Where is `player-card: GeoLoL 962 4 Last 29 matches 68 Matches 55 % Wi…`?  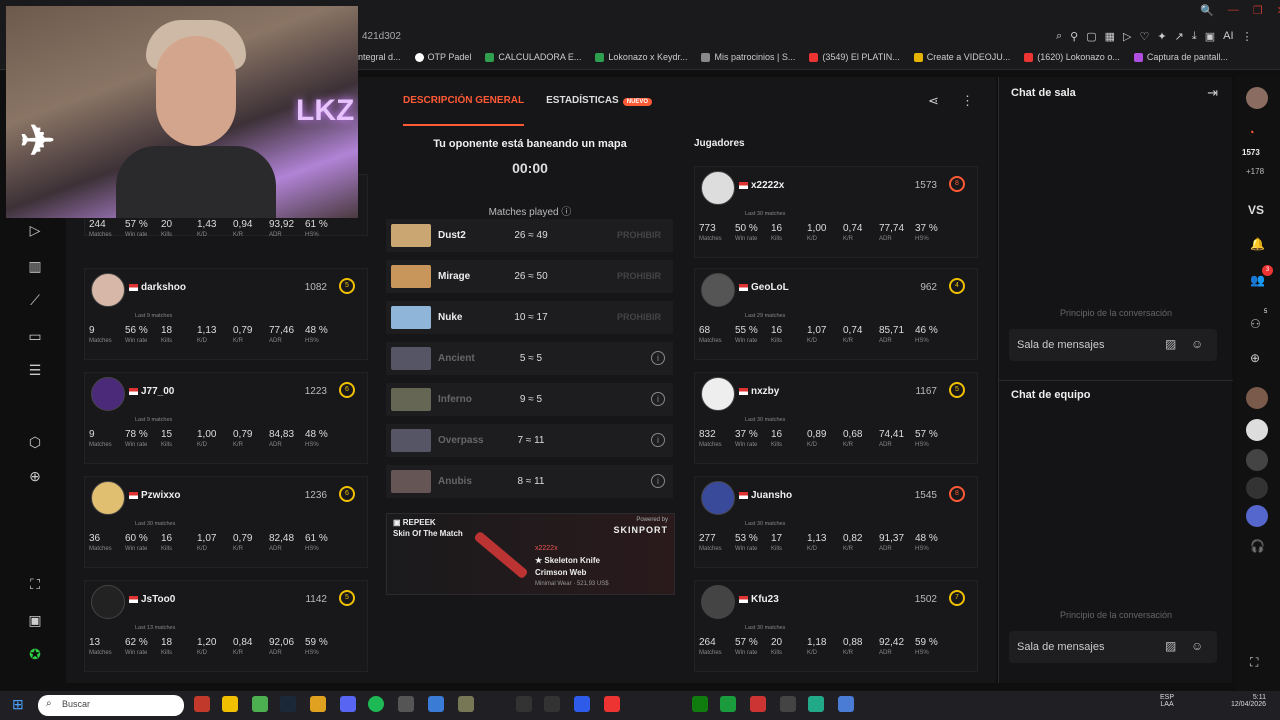
player-card: GeoLoL 962 4 Last 29 matches 68 Matches 55 % Wi… is located at coordinates (836, 314).